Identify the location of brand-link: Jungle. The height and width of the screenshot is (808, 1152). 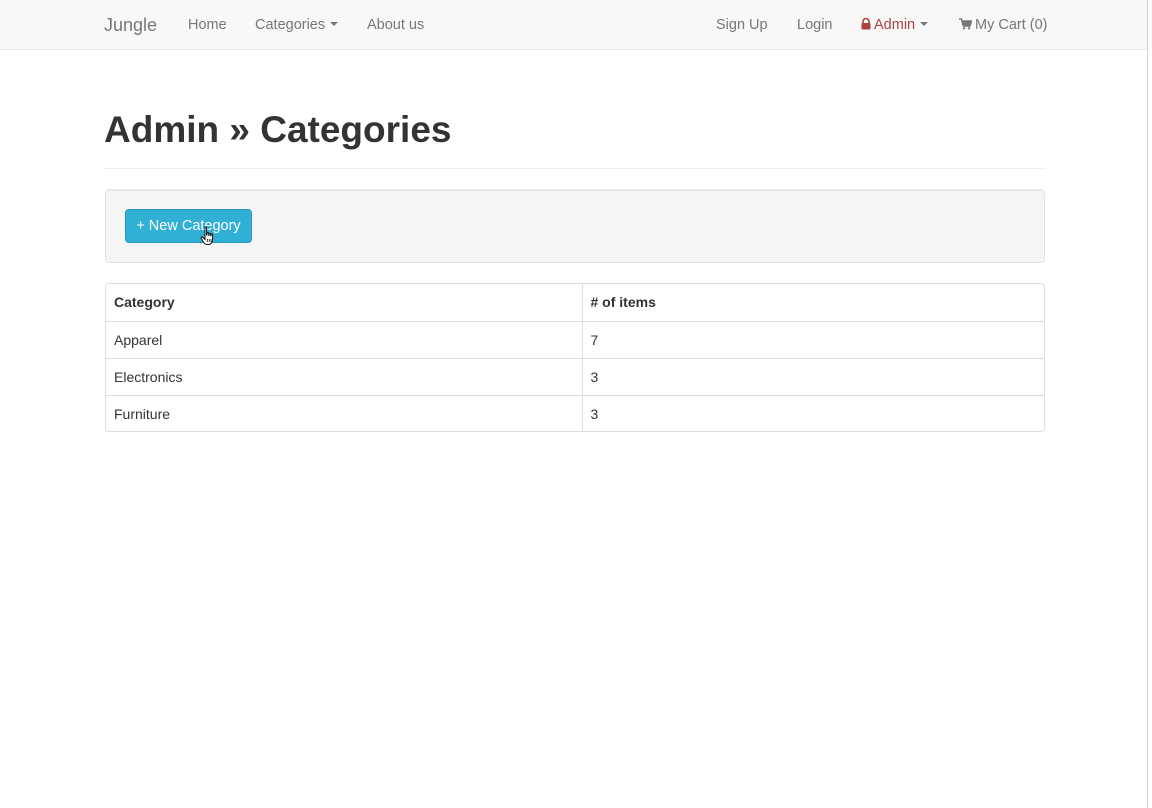
(130, 25).